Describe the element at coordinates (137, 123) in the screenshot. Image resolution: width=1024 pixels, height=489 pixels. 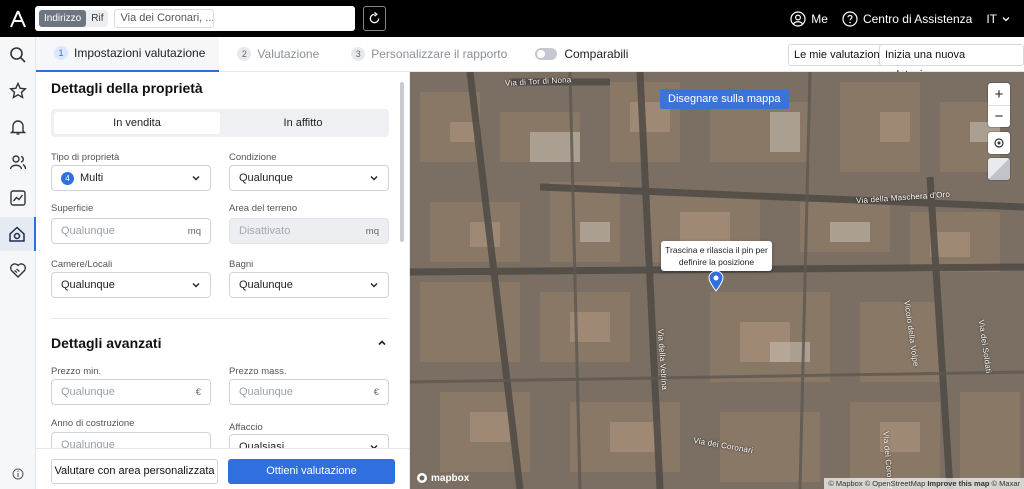
I see `listing-for-sale: In vendita` at that location.